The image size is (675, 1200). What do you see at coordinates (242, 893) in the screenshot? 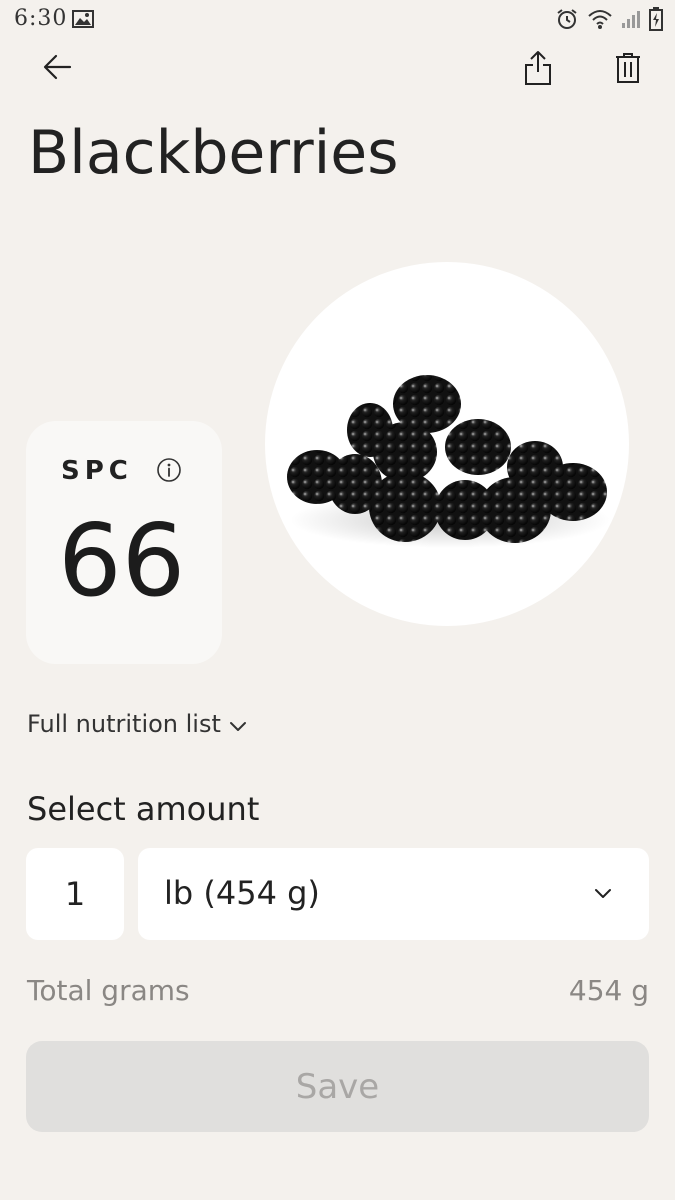
I see `unit-select-value: lb (454 g)` at bounding box center [242, 893].